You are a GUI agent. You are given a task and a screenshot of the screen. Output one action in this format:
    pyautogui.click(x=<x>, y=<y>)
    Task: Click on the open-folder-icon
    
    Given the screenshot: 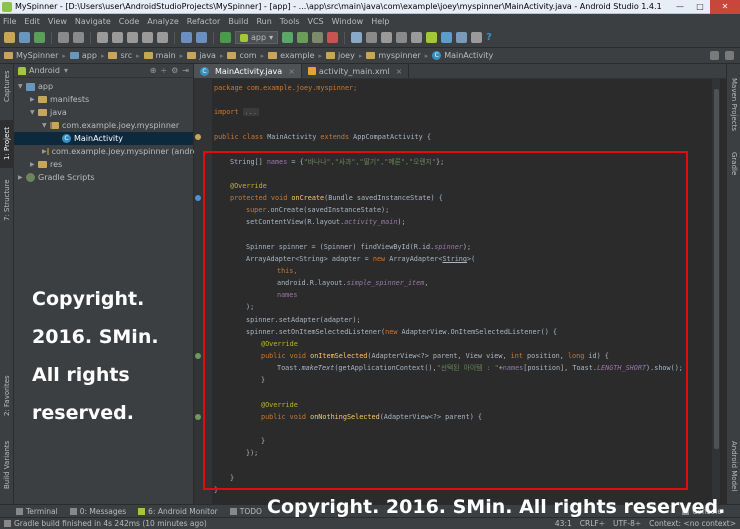 What is the action you would take?
    pyautogui.click(x=9, y=37)
    